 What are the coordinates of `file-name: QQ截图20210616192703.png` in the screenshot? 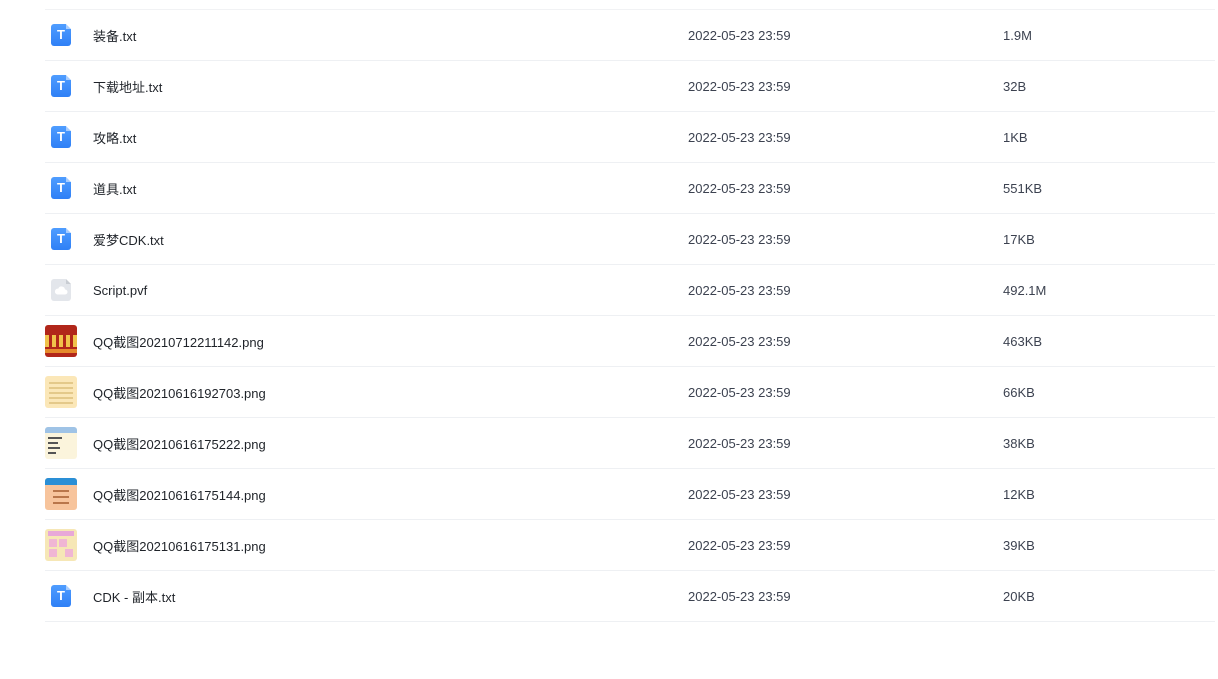 It's located at (179, 392).